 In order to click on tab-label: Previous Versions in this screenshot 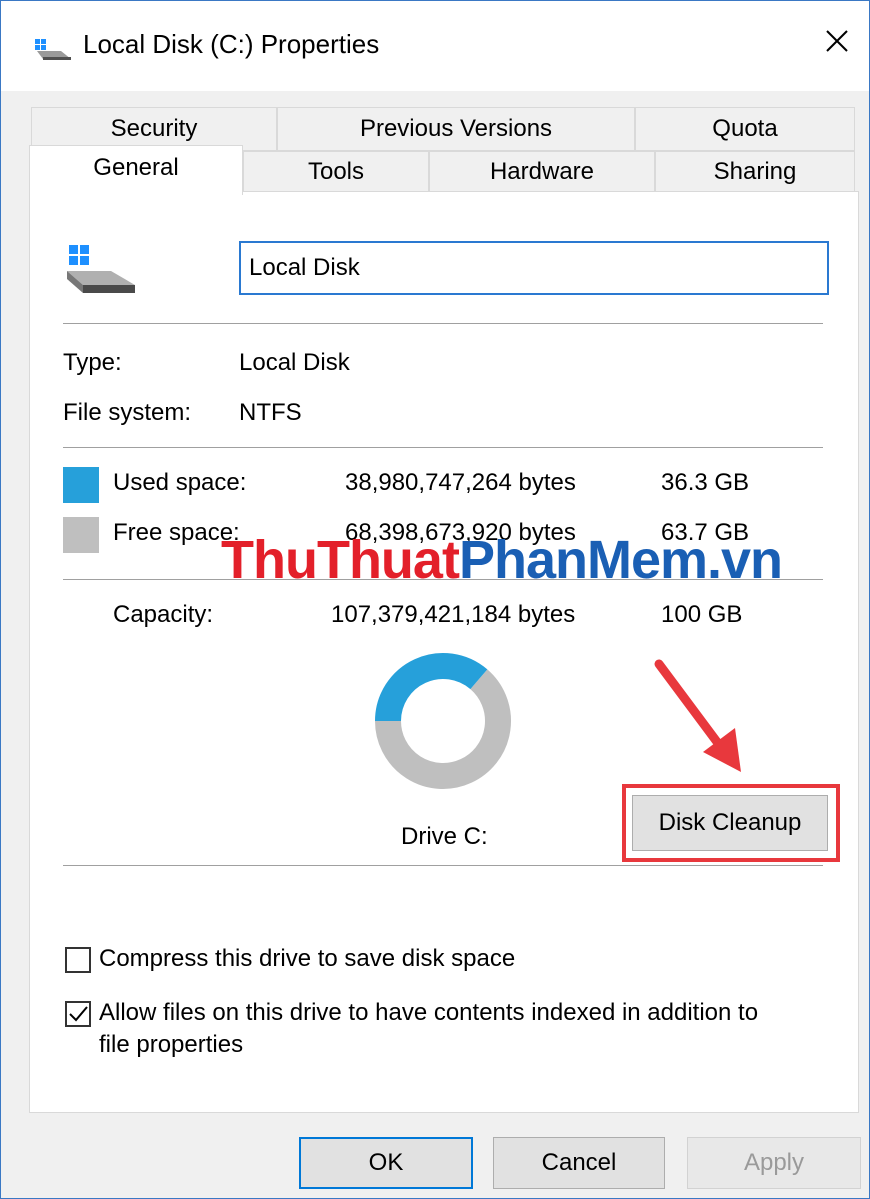, I will do `click(456, 128)`.